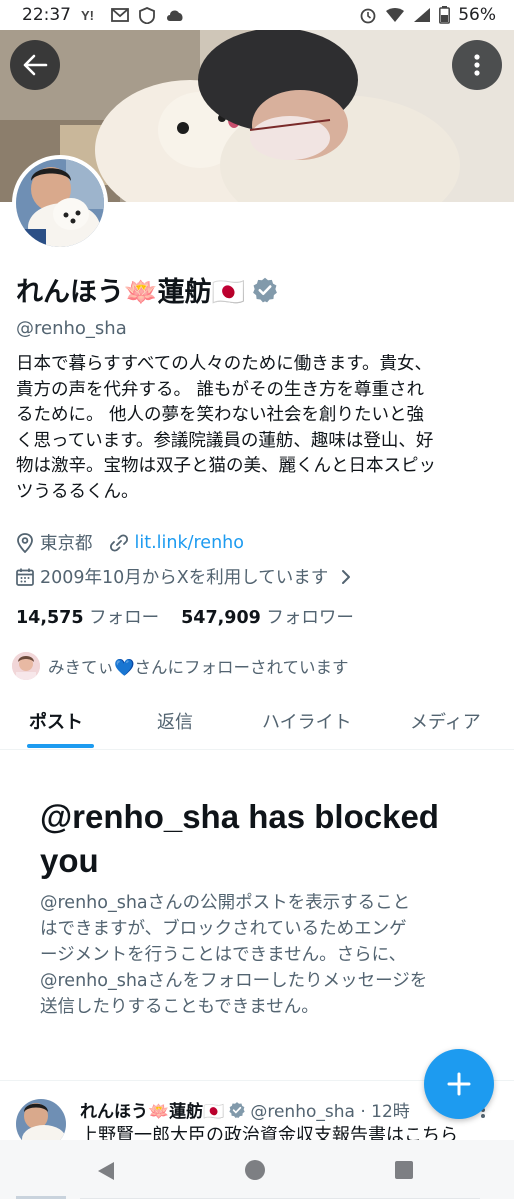  I want to click on follower-avatar, so click(26, 666).